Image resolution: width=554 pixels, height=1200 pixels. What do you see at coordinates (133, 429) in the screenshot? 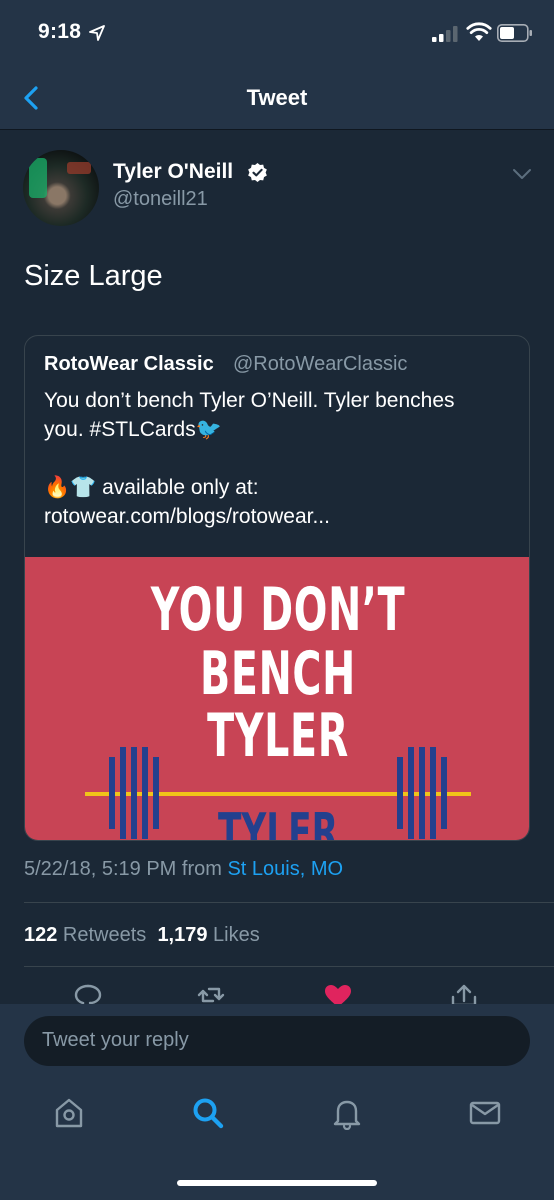
I see `quoted-text-line: you. #STLCards🐦` at bounding box center [133, 429].